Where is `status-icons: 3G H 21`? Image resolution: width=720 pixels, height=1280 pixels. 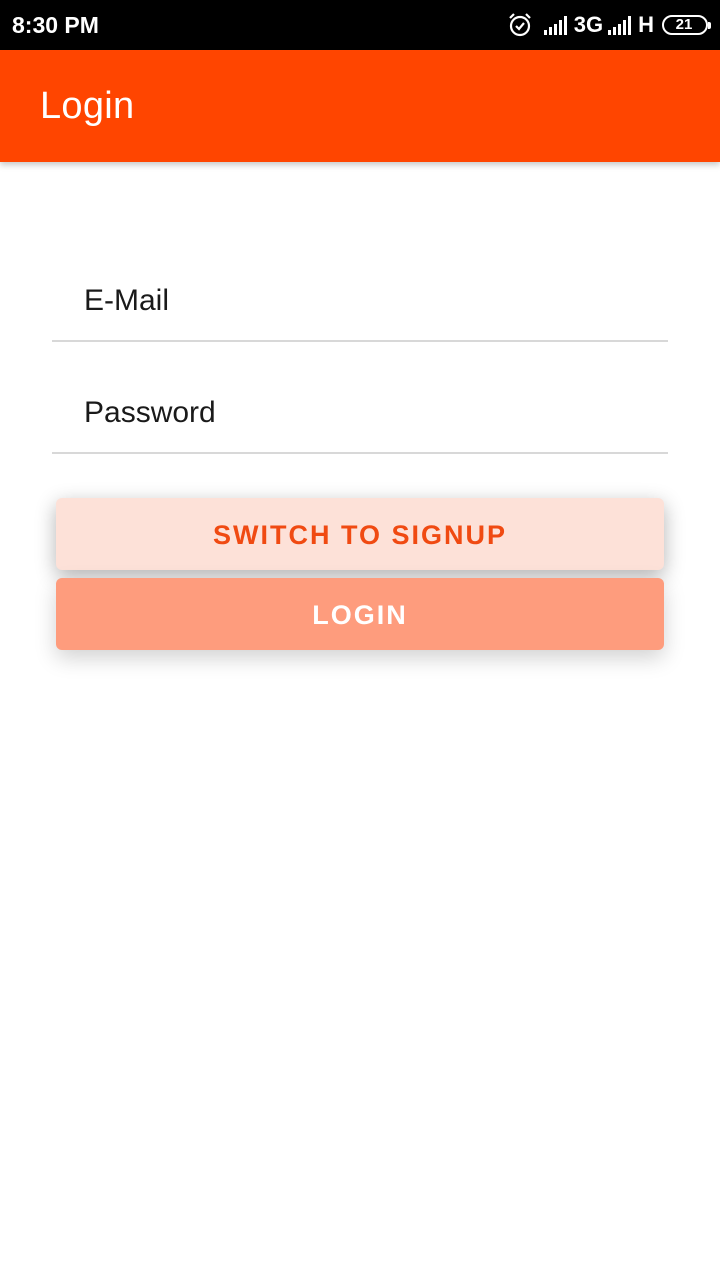 status-icons: 3G H 21 is located at coordinates (609, 25).